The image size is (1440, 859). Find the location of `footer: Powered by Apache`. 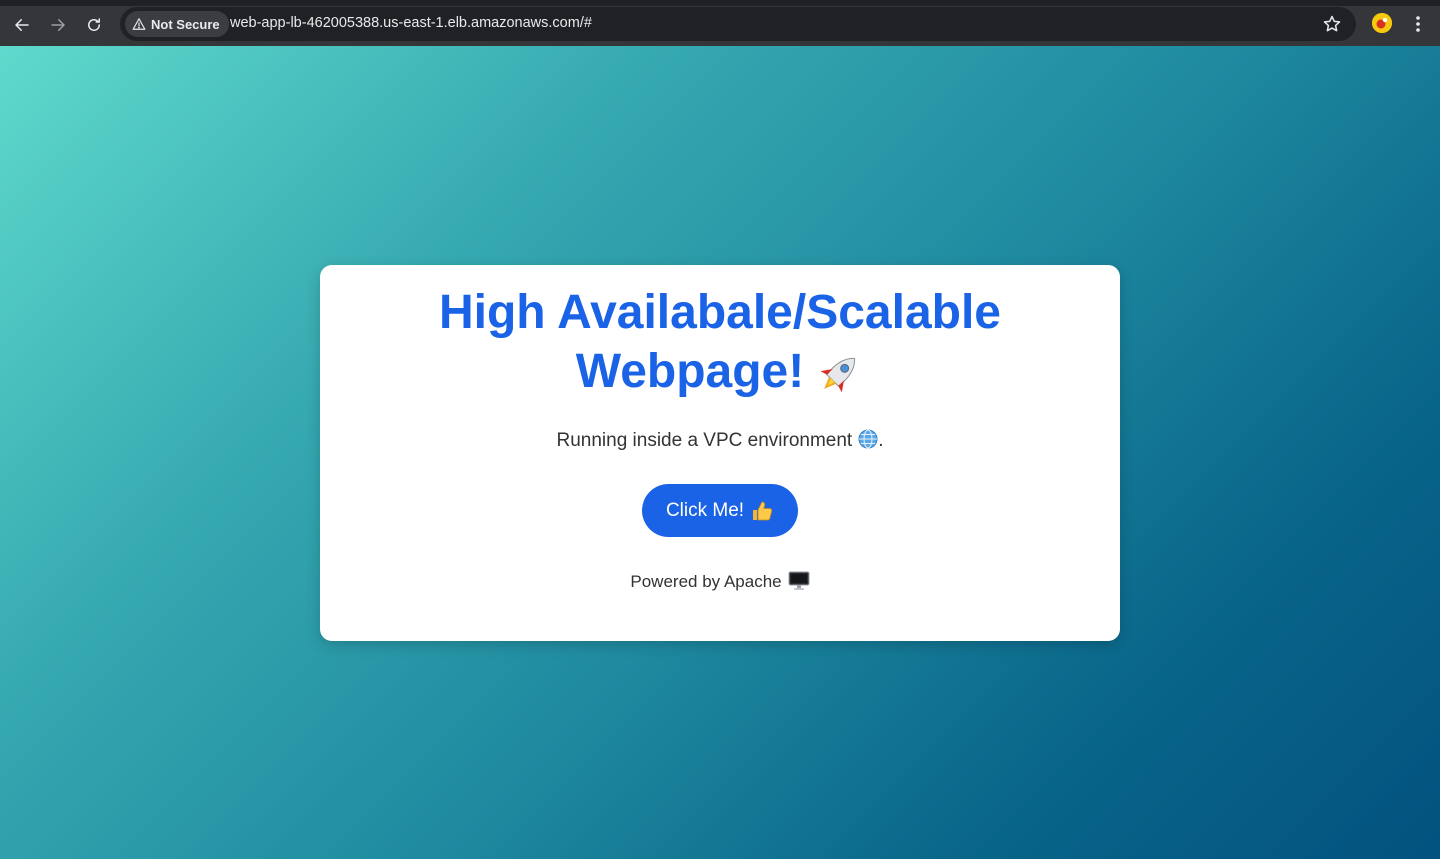

footer: Powered by Apache is located at coordinates (720, 581).